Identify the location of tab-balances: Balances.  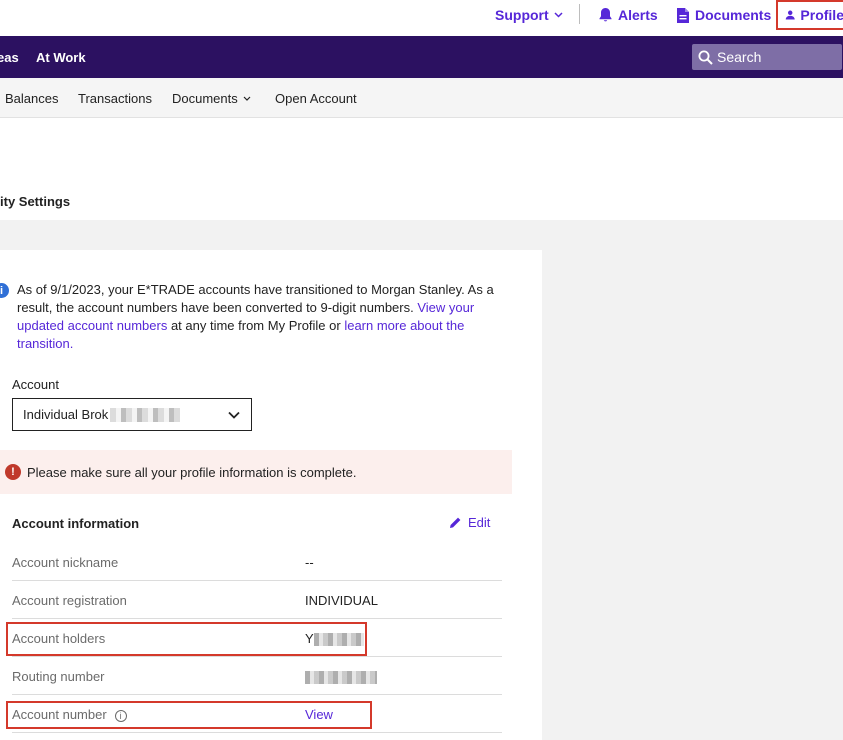
(31, 98).